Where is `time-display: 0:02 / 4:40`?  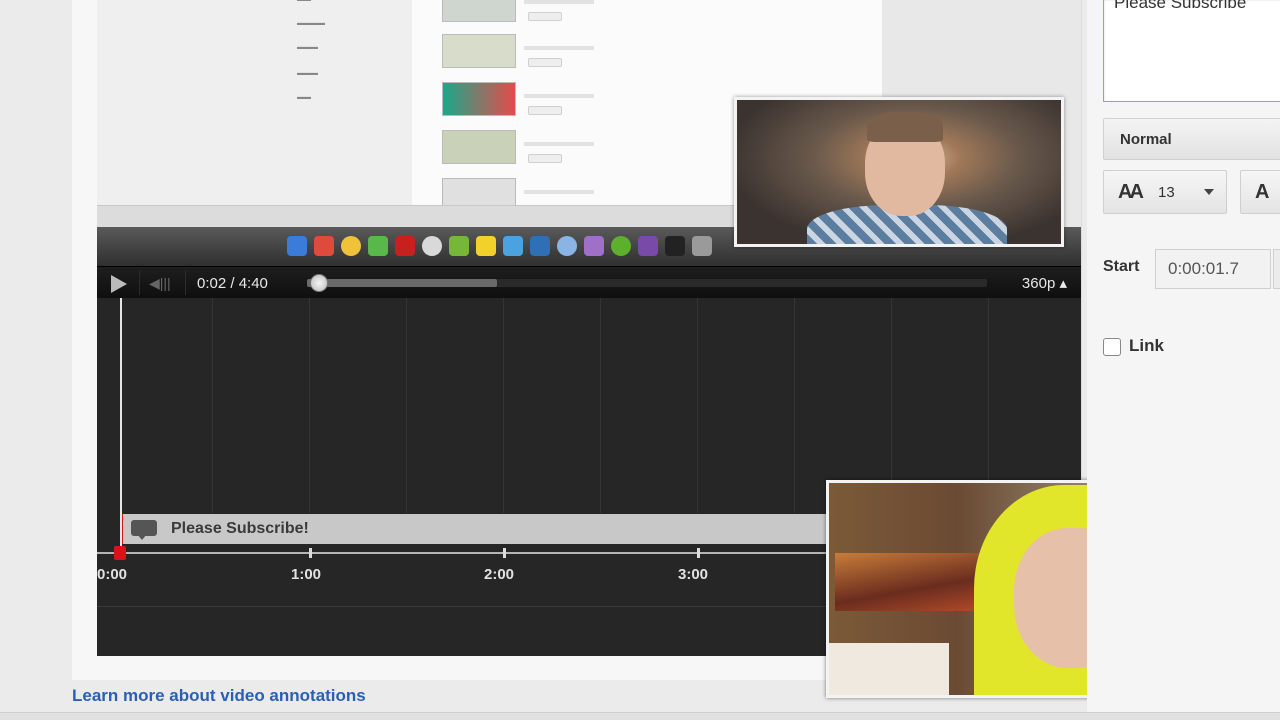
time-display: 0:02 / 4:40 is located at coordinates (232, 283).